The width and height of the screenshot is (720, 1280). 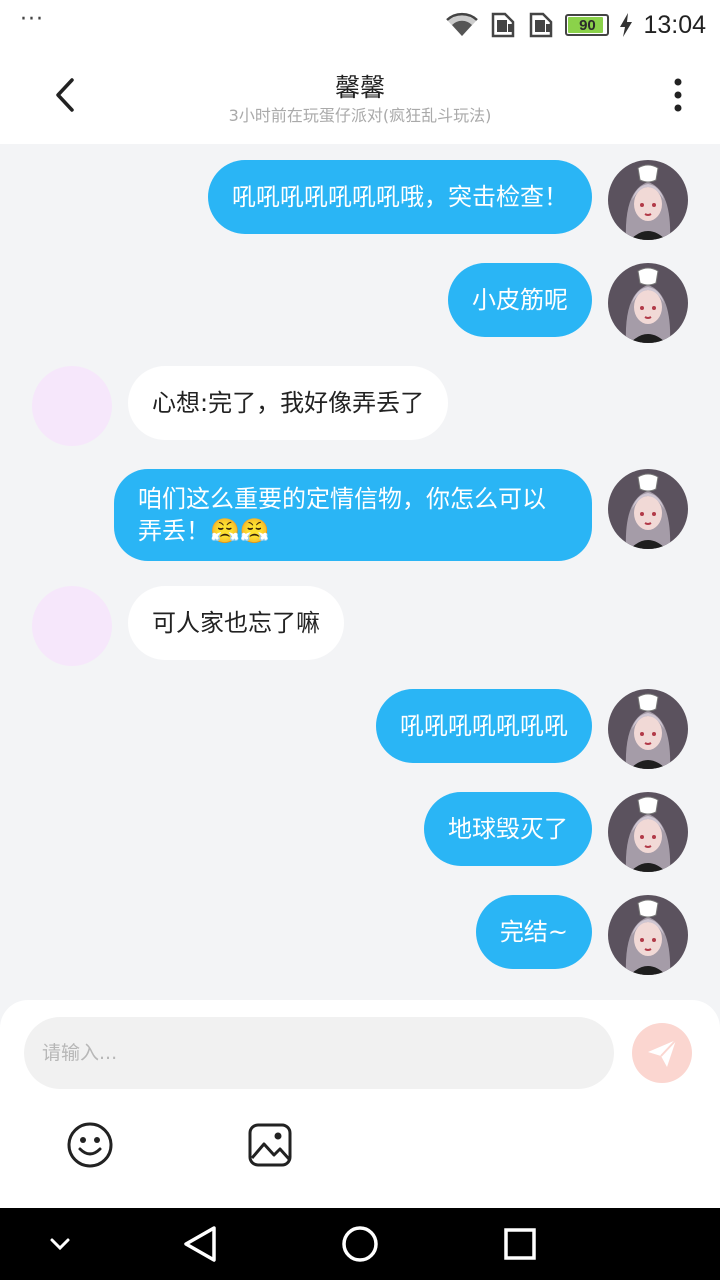 I want to click on more-menu-button, so click(x=678, y=95).